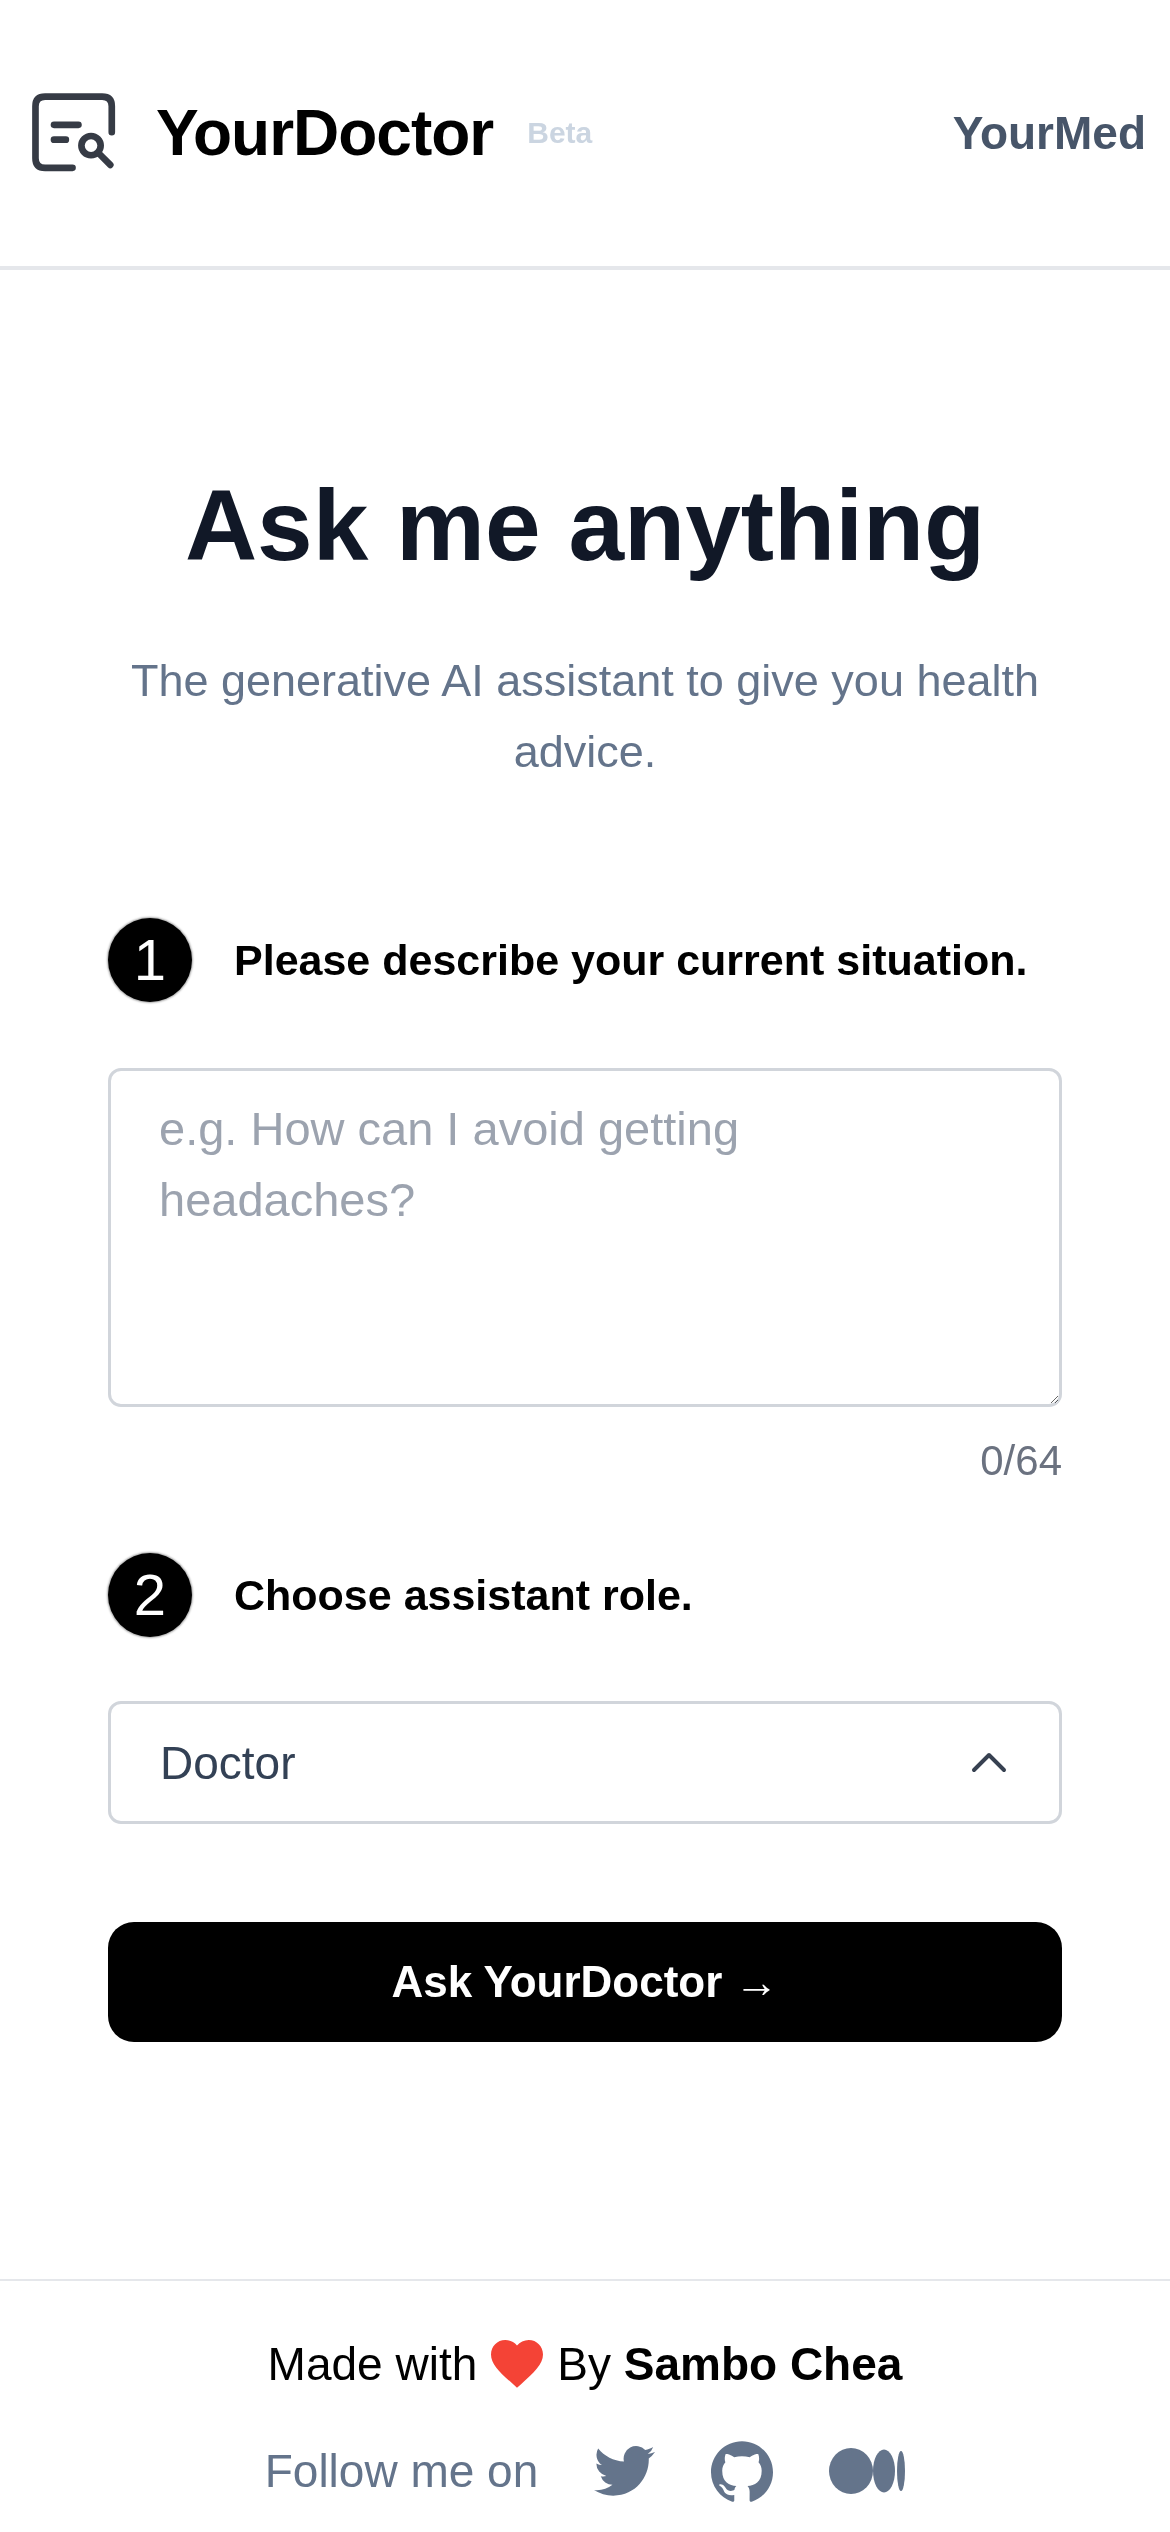  Describe the element at coordinates (742, 2471) in the screenshot. I see `github-icon` at that location.